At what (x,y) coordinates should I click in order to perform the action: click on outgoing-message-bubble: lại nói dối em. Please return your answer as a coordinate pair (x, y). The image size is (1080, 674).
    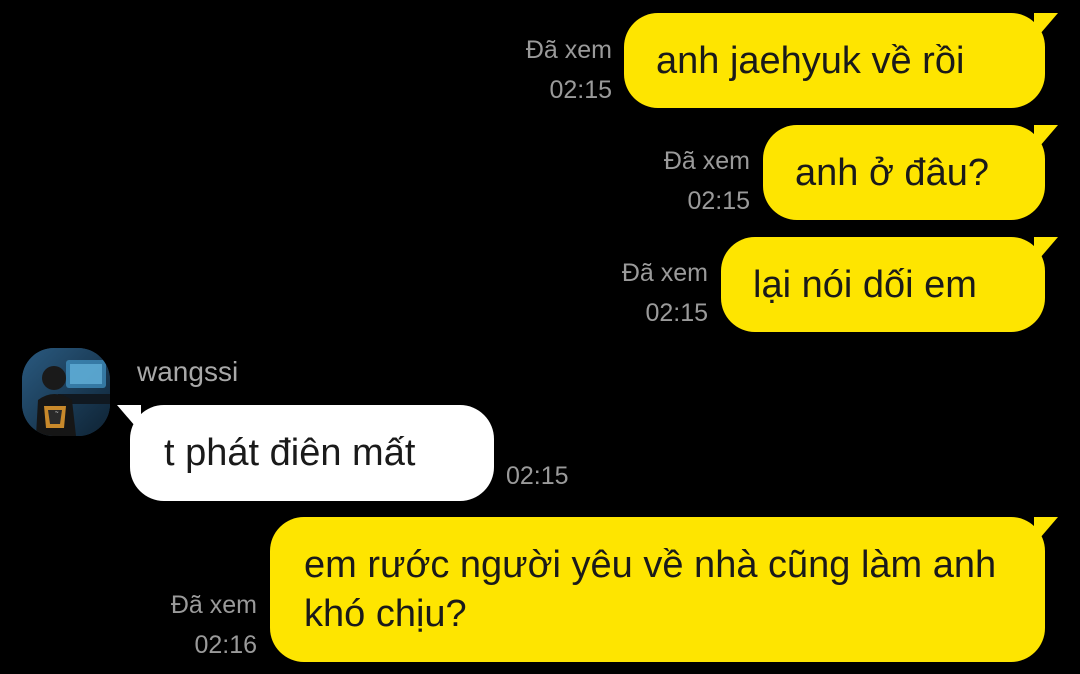
    Looking at the image, I should click on (889, 284).